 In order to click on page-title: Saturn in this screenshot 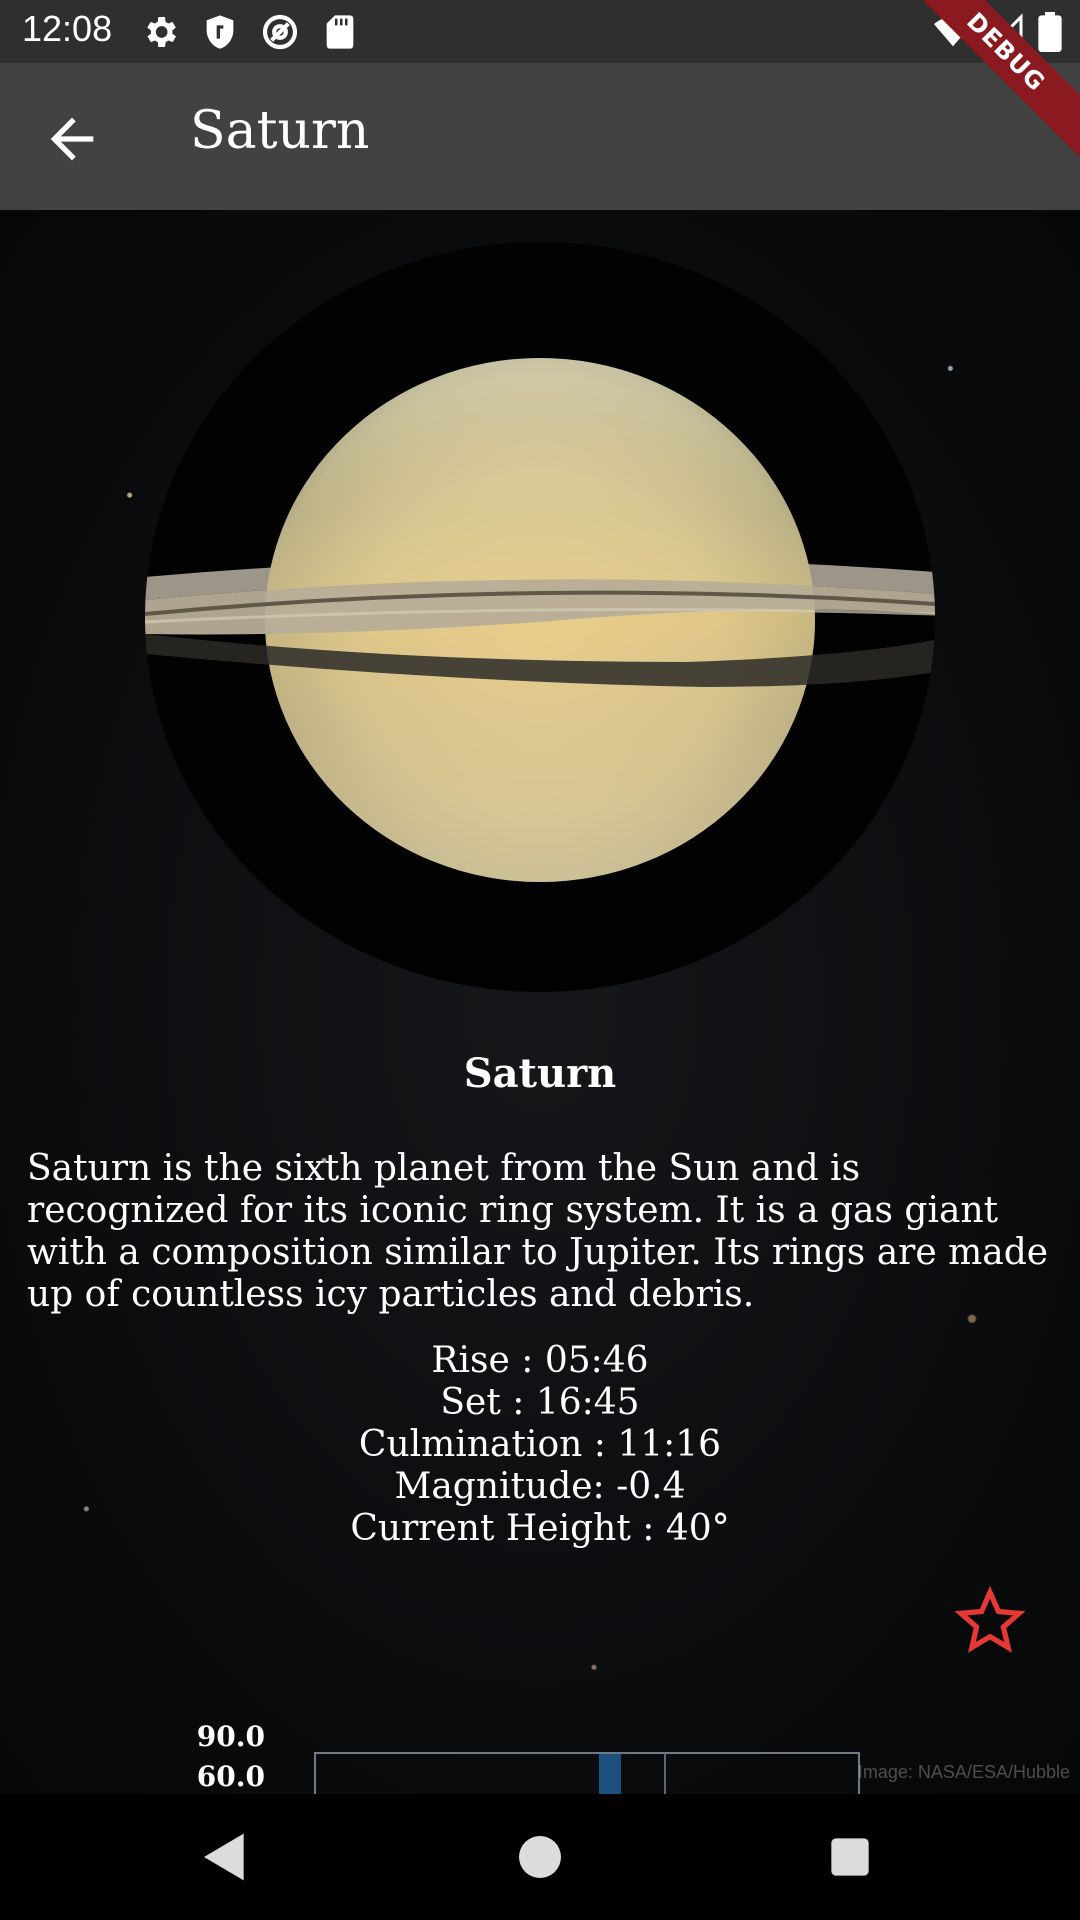, I will do `click(280, 131)`.